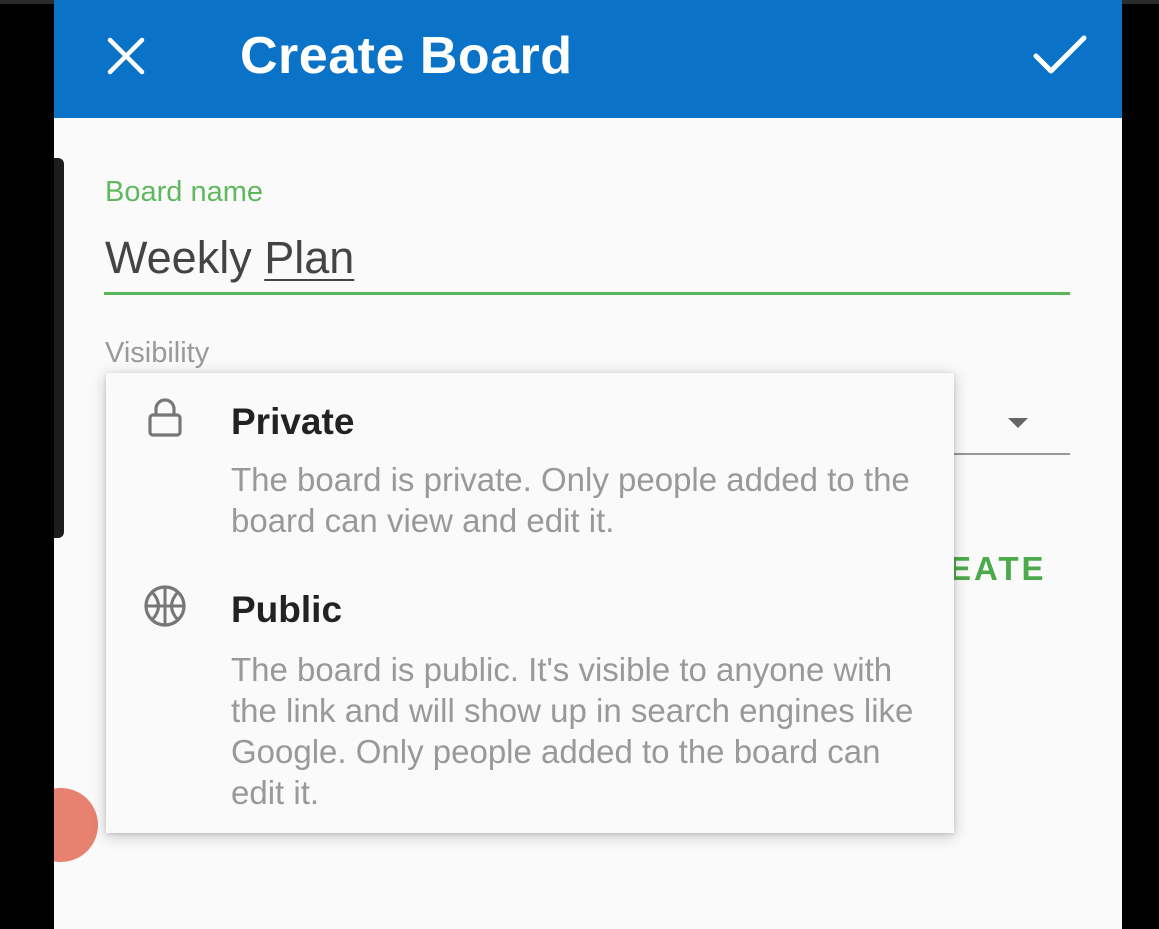 The image size is (1159, 929). Describe the element at coordinates (1018, 423) in the screenshot. I see `chevron-down-icon` at that location.